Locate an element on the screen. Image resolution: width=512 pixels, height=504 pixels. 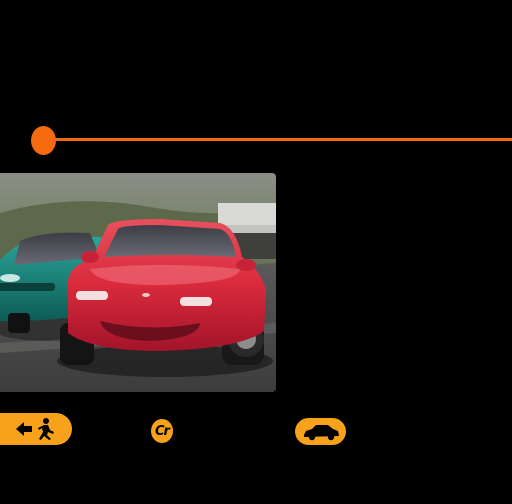
car-icon is located at coordinates (321, 432).